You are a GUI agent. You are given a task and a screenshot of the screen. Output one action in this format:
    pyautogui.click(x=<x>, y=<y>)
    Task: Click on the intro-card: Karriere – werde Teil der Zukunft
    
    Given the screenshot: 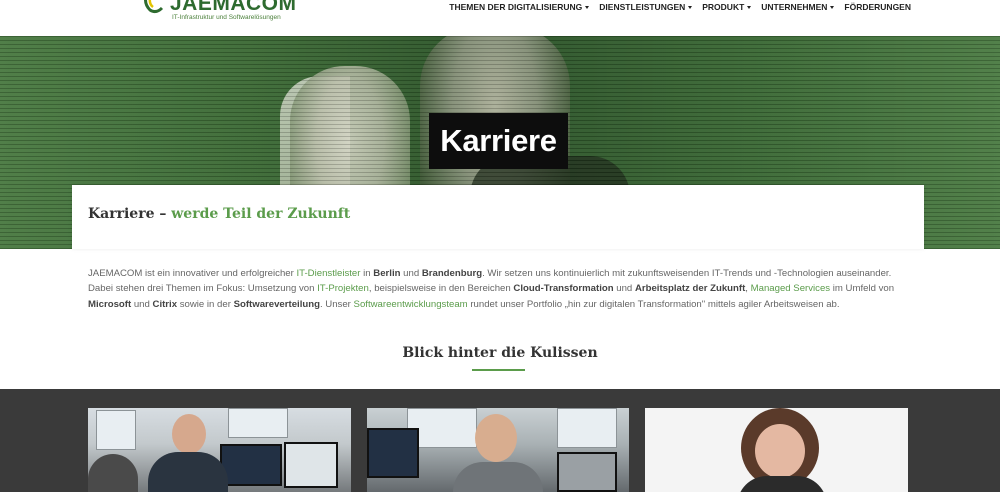 What is the action you would take?
    pyautogui.click(x=498, y=217)
    